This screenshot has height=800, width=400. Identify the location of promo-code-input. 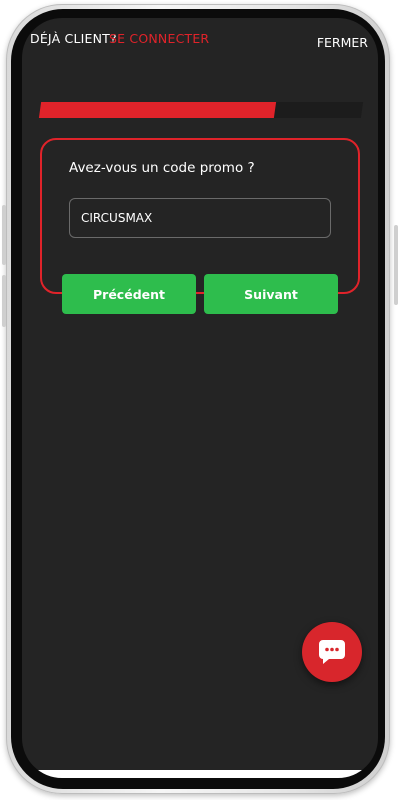
(200, 218).